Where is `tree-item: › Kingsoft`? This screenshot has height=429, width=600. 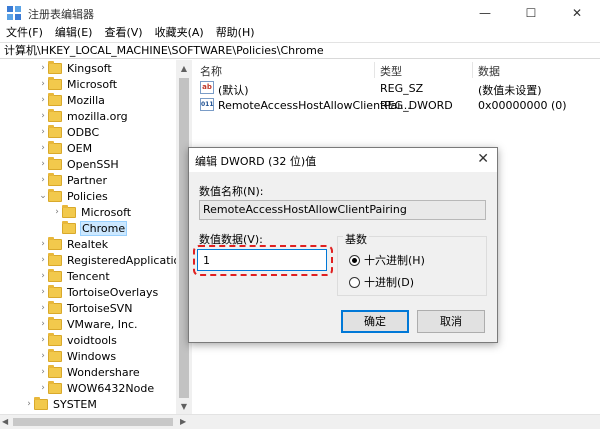 tree-item: › Kingsoft is located at coordinates (75, 68).